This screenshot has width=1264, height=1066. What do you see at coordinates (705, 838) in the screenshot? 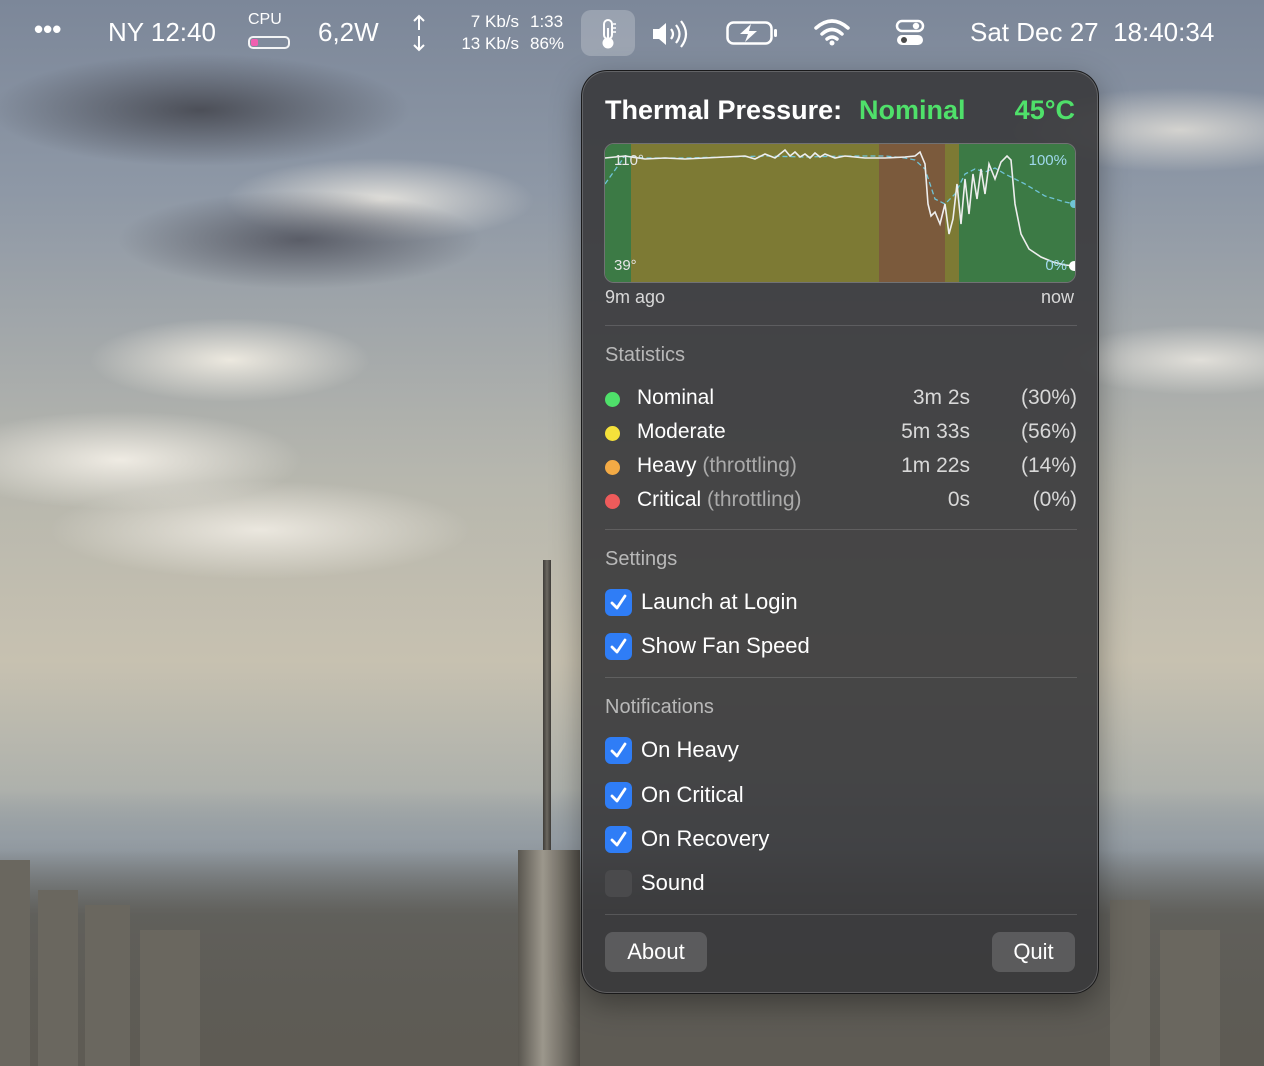
I see `checkbox-label: On Recovery` at bounding box center [705, 838].